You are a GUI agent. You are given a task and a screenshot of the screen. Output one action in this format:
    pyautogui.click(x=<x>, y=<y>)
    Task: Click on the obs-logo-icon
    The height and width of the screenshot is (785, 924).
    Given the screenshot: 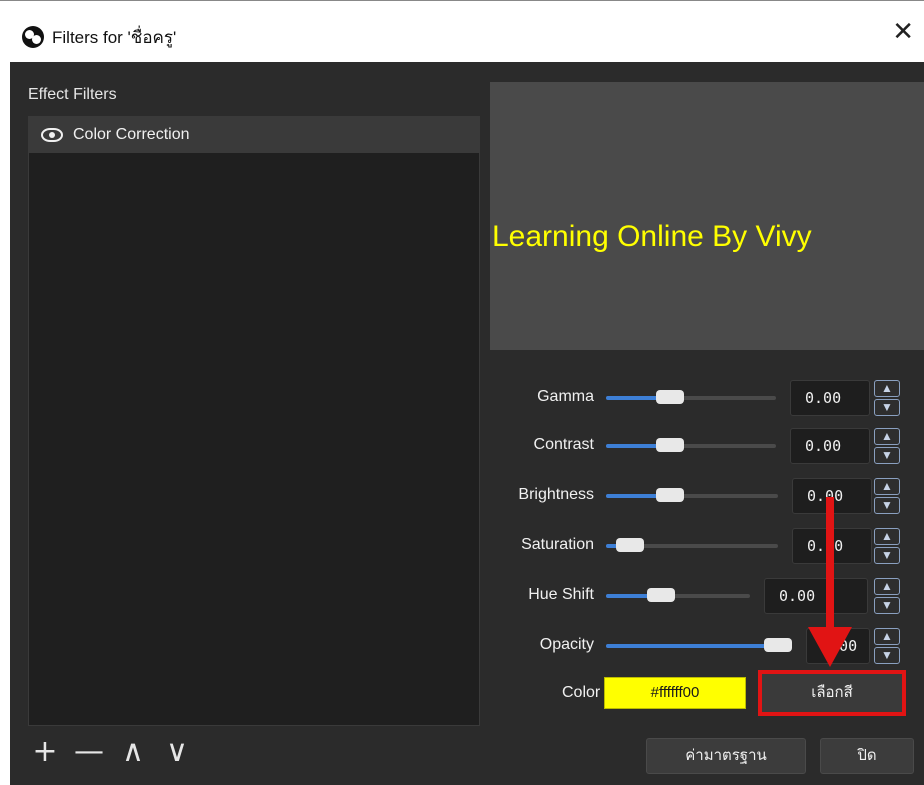 What is the action you would take?
    pyautogui.click(x=33, y=37)
    